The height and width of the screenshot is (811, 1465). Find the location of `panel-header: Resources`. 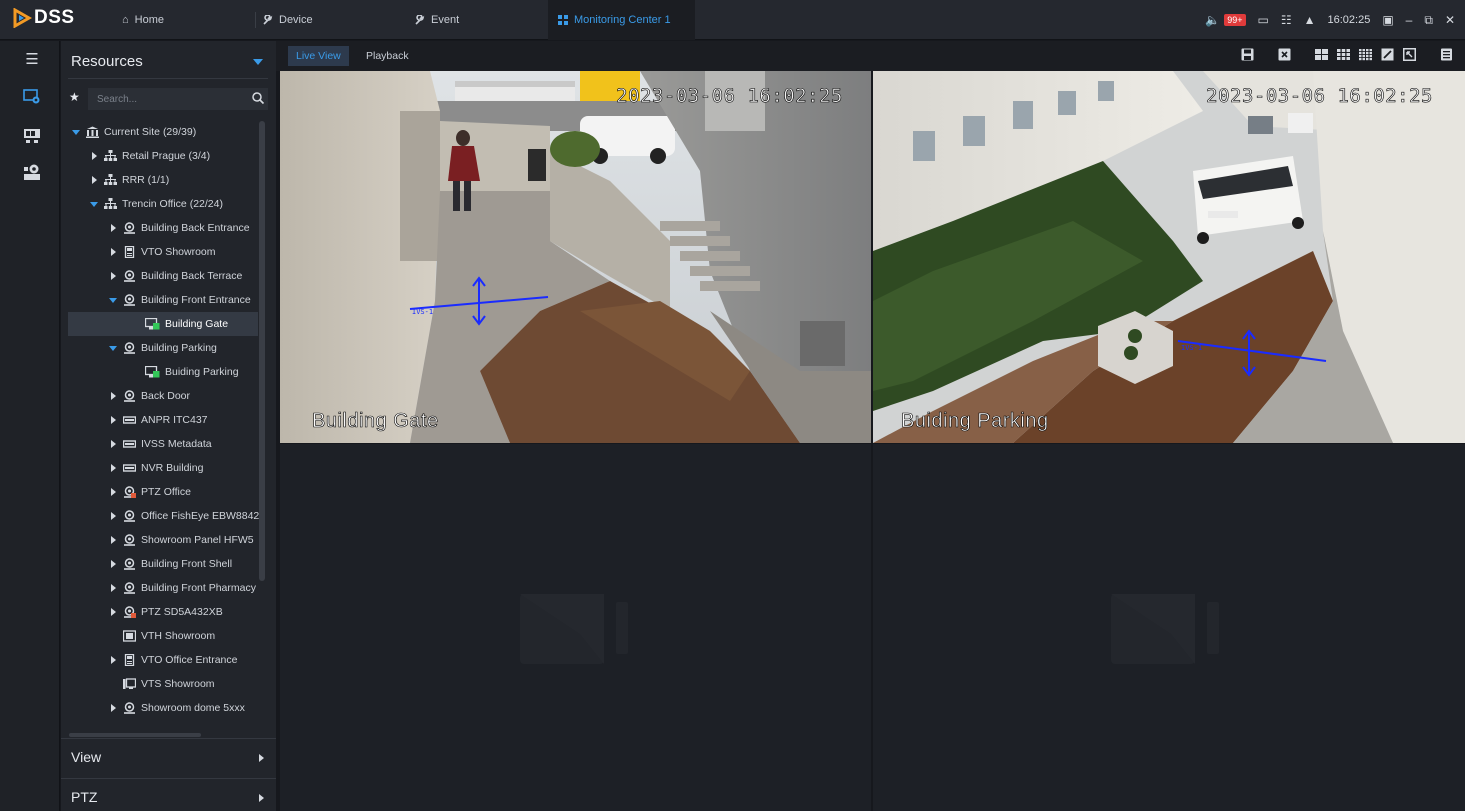

panel-header: Resources is located at coordinates (171, 61).